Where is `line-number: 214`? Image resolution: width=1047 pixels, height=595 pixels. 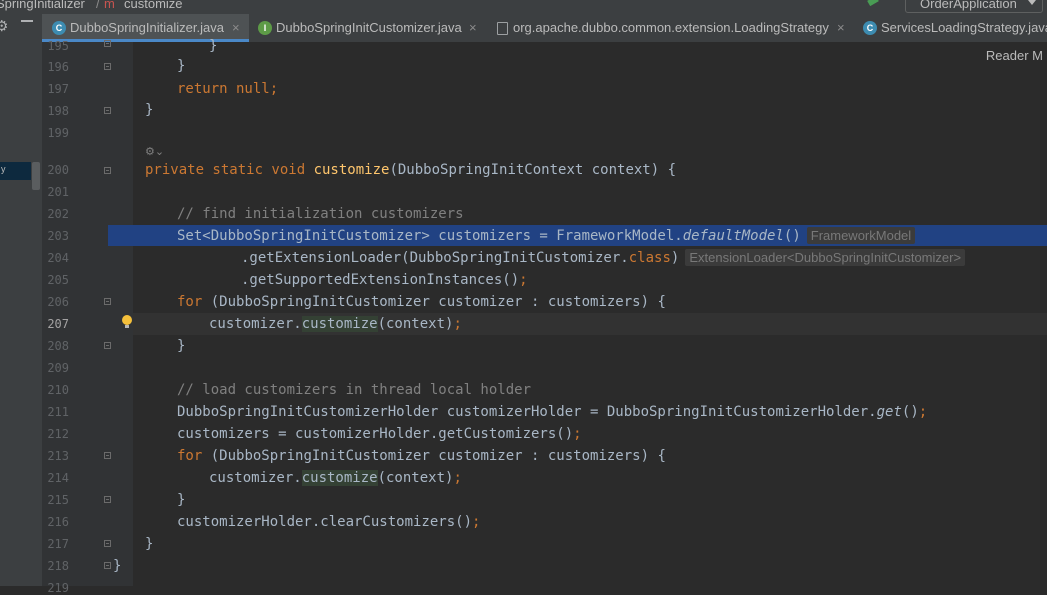
line-number: 214 is located at coordinates (58, 478).